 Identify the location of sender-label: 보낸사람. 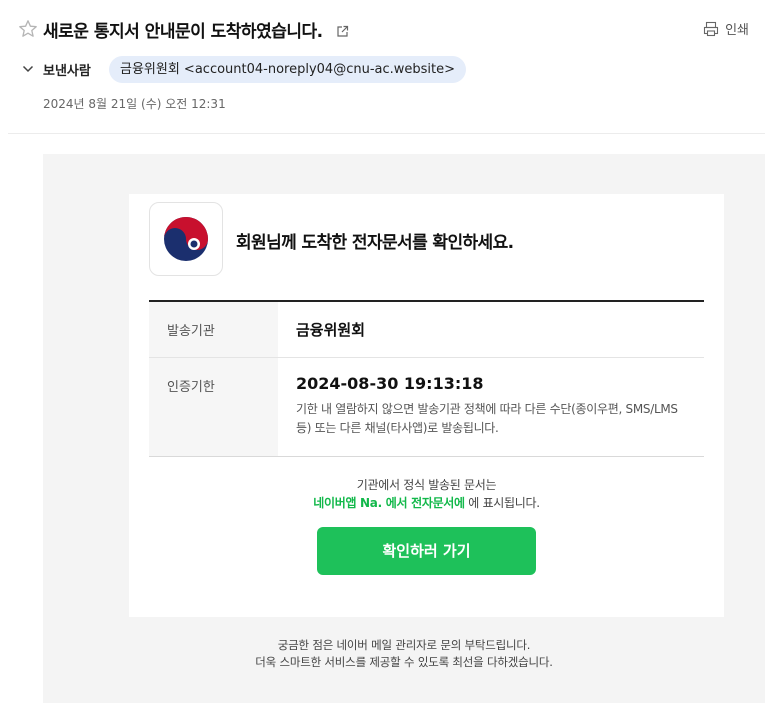
(67, 71).